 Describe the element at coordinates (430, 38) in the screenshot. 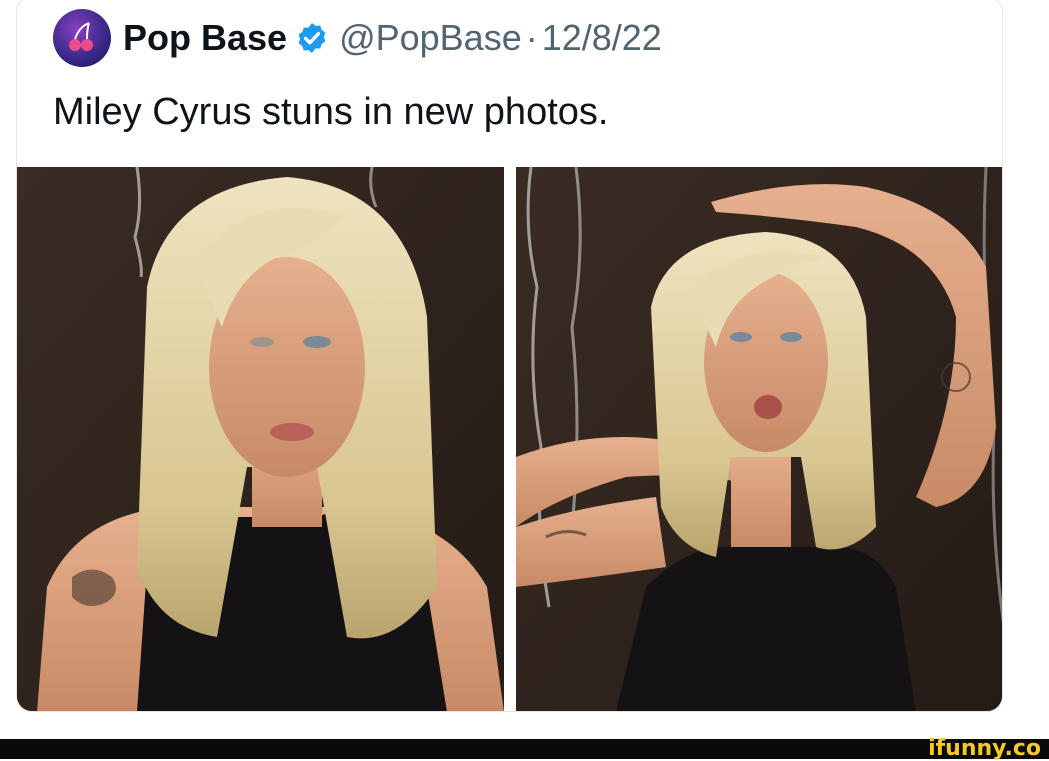

I see `handle: @PopBase` at that location.